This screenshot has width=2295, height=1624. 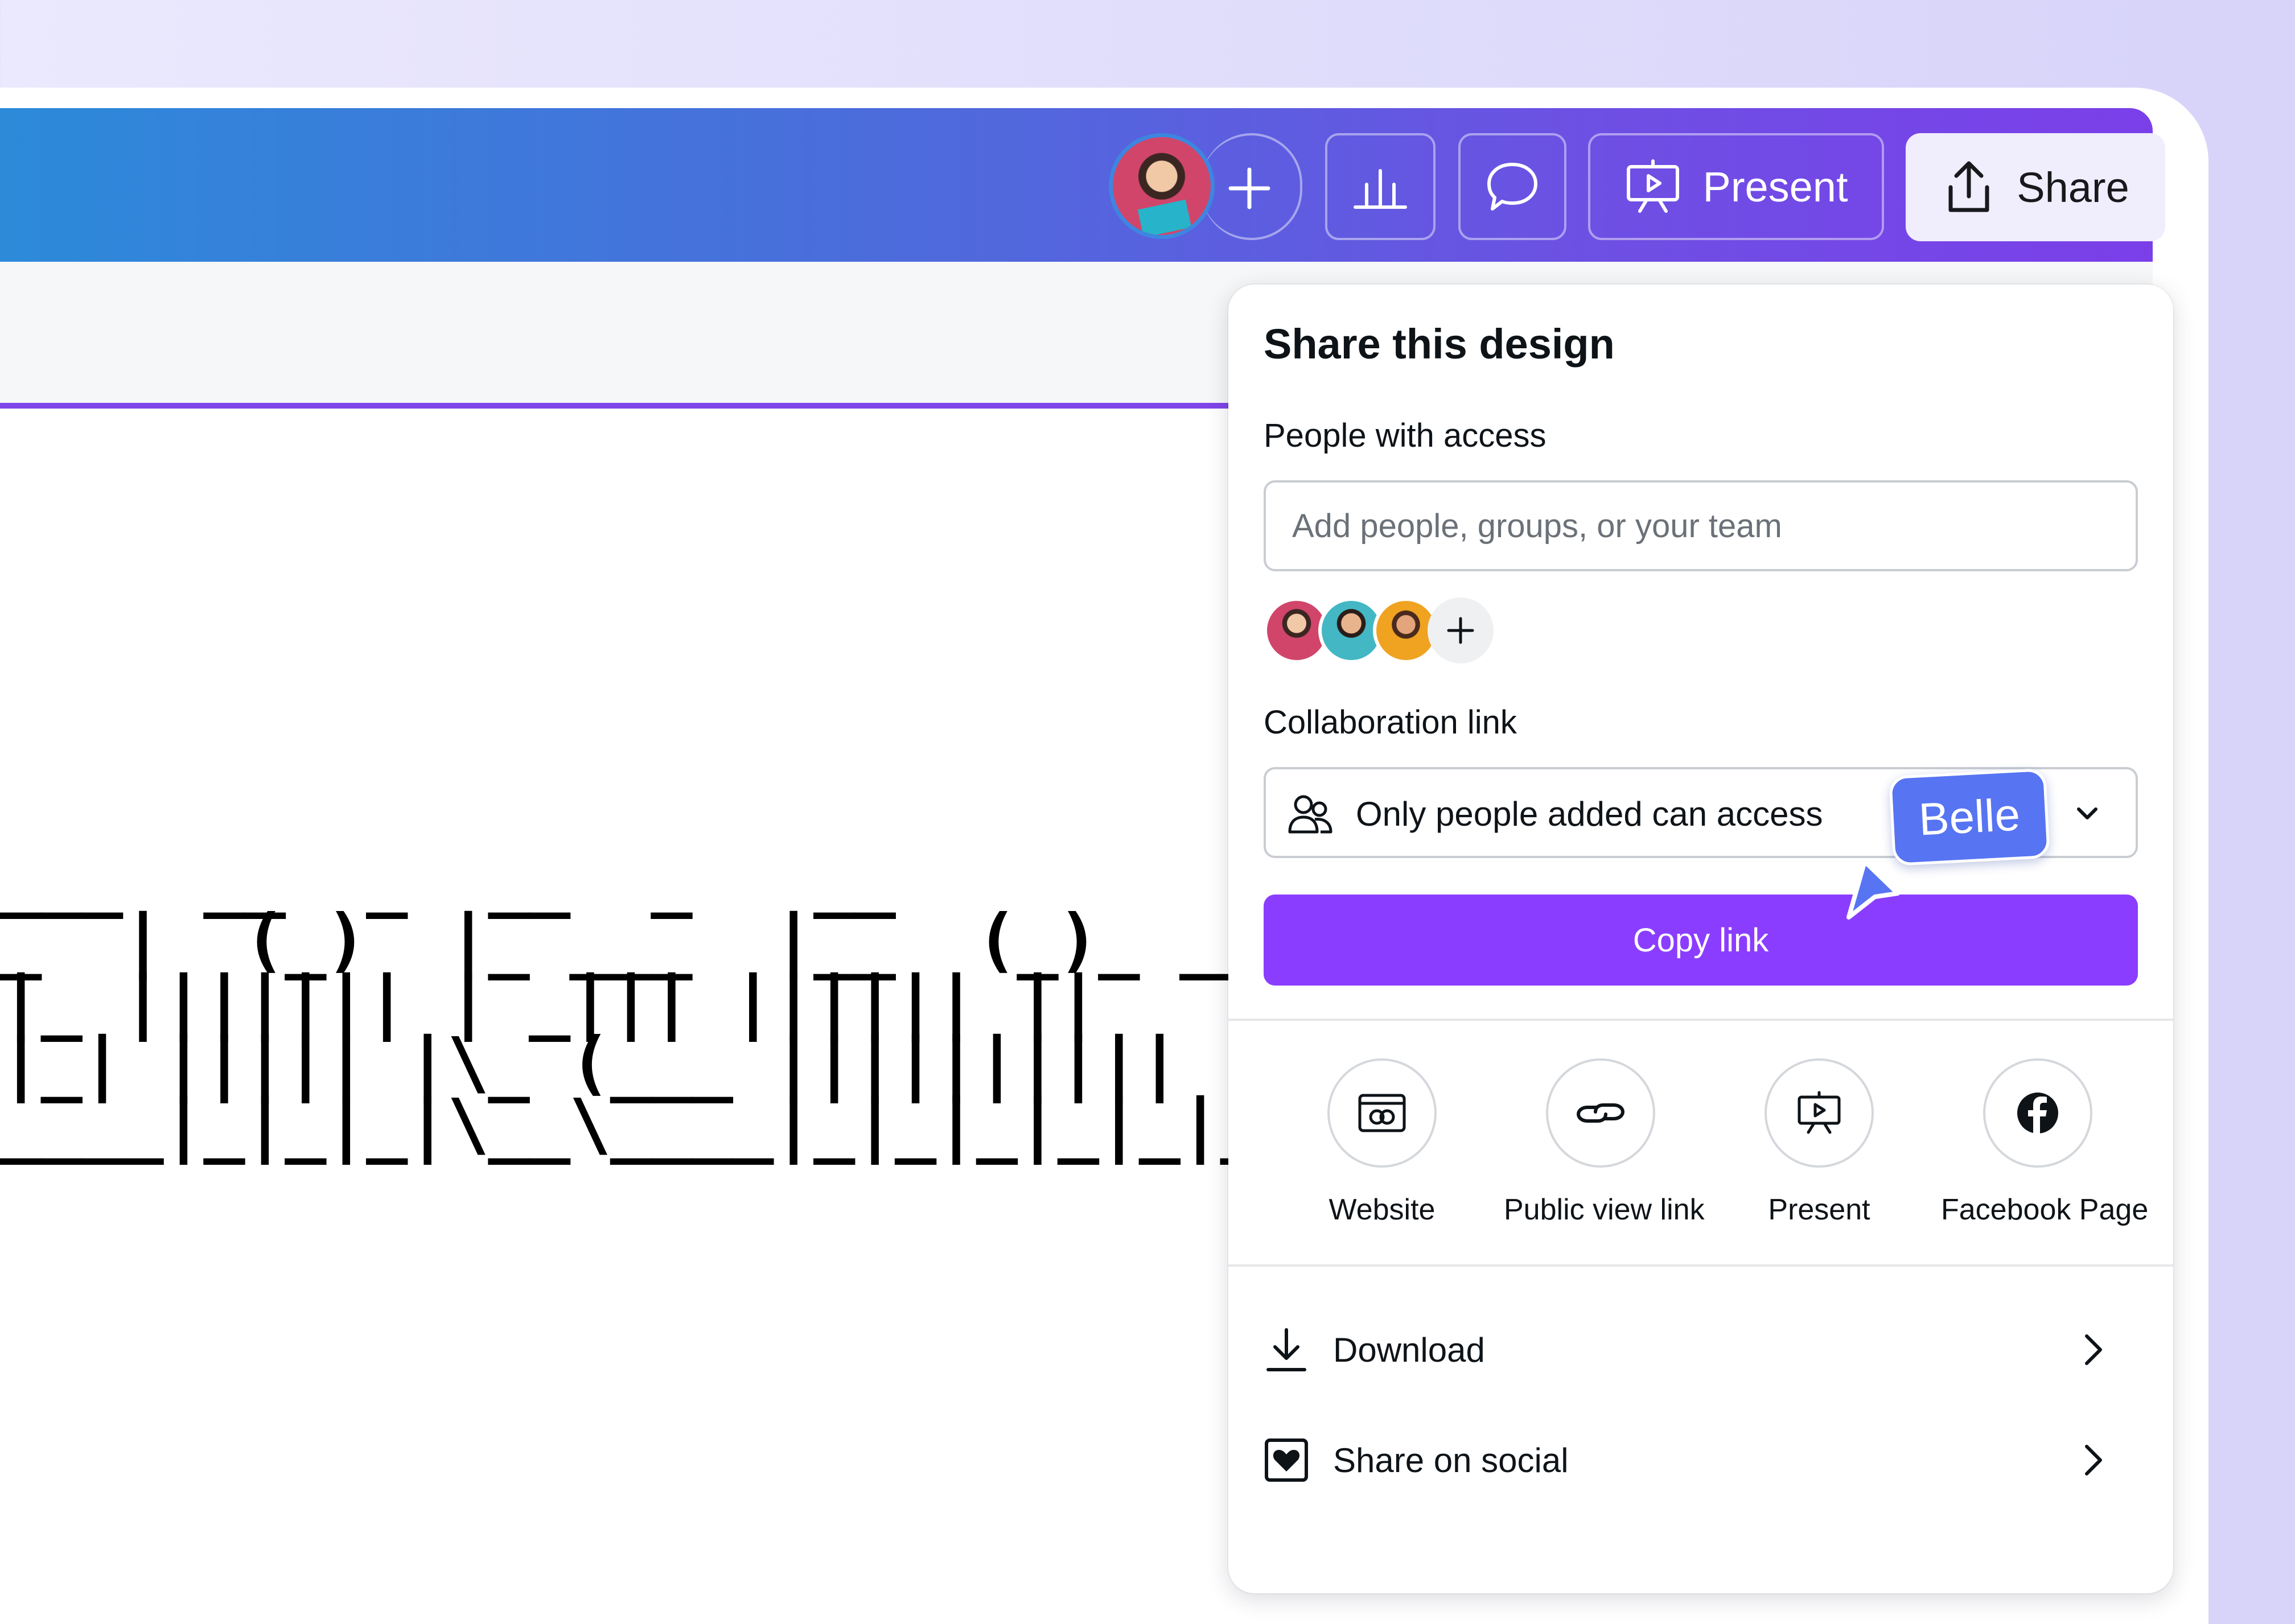 I want to click on option-label: Public view link, so click(x=1605, y=1209).